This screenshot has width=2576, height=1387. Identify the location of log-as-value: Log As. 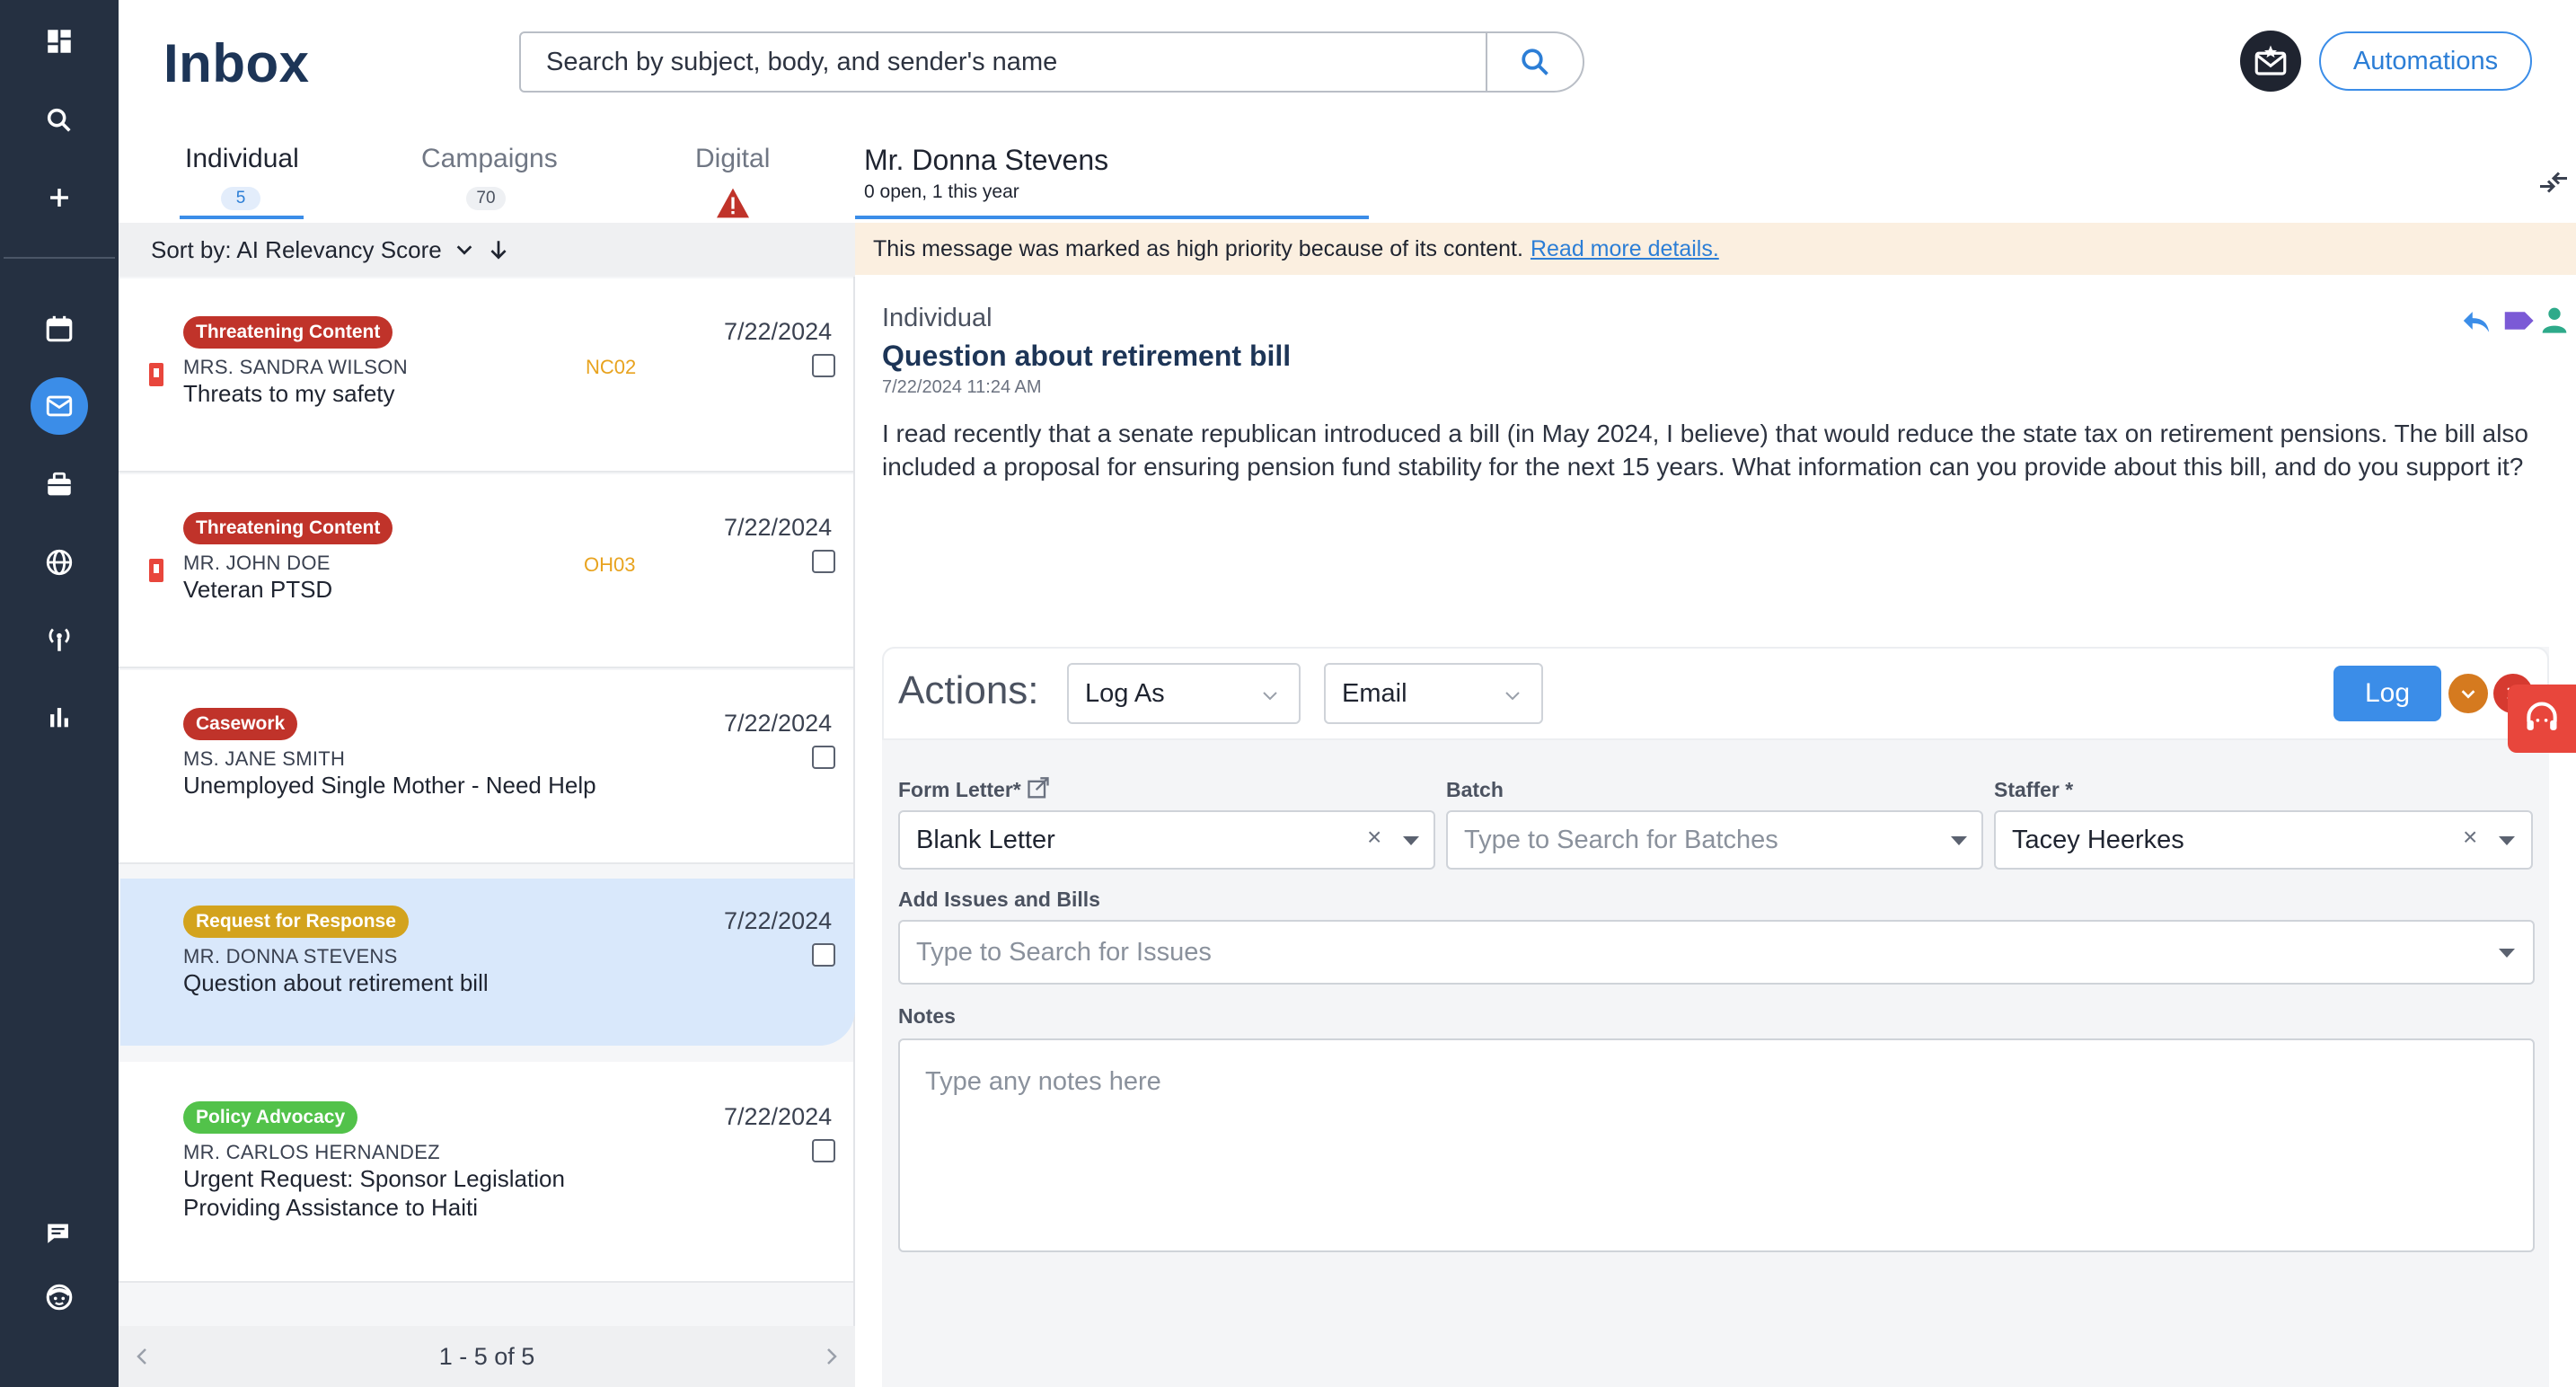
(1125, 693).